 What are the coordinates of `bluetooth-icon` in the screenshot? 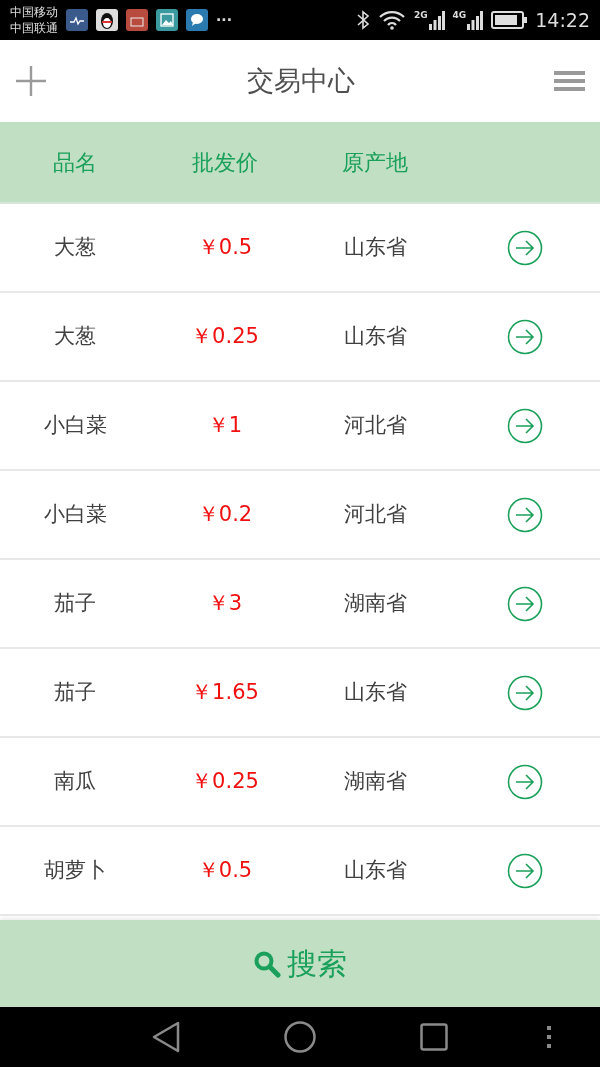 It's located at (362, 20).